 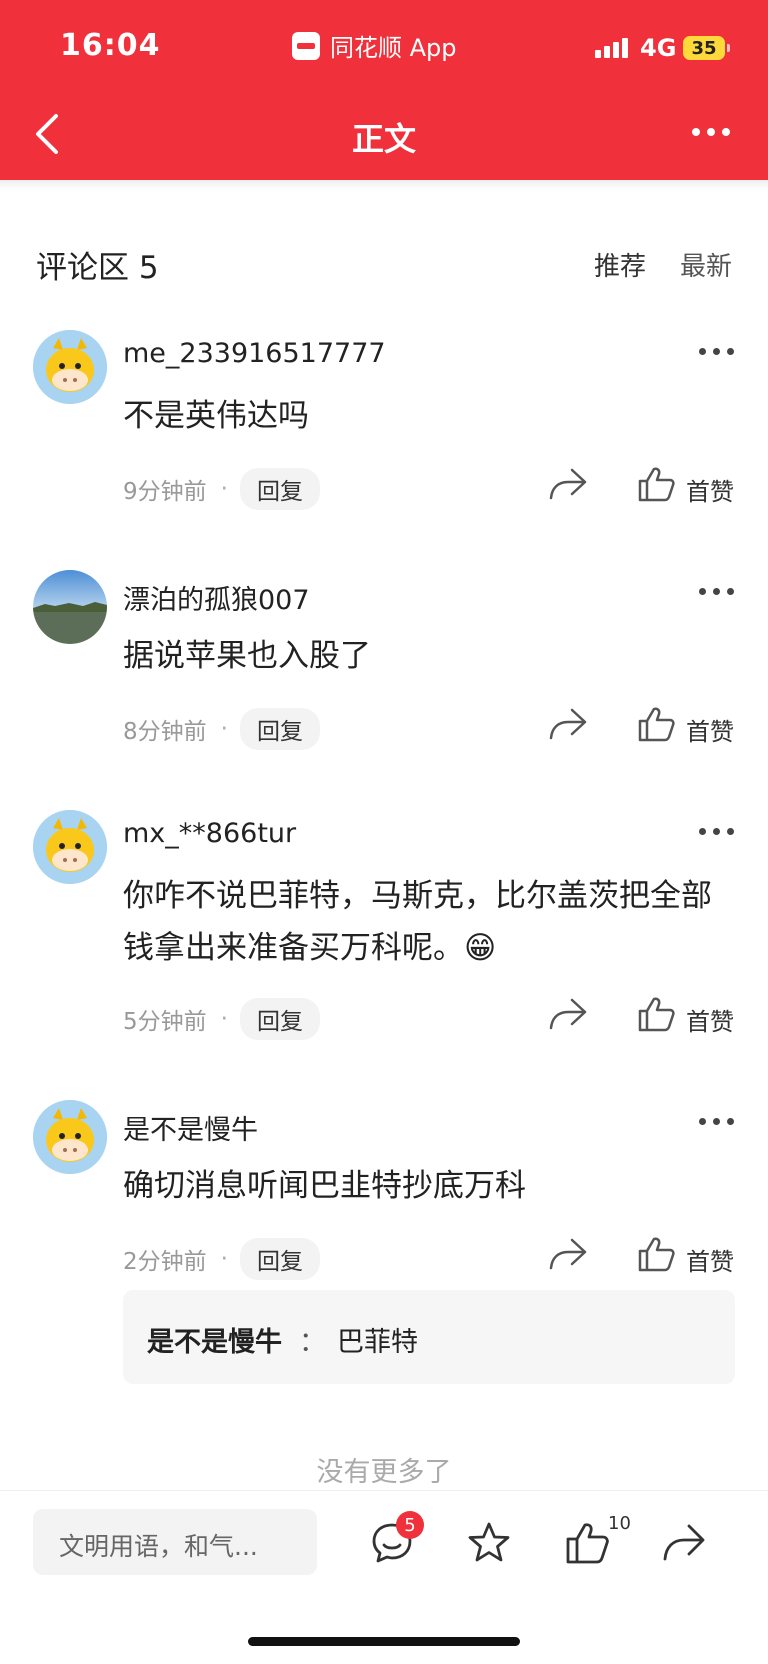 What do you see at coordinates (306, 45) in the screenshot?
I see `app-logo-icon` at bounding box center [306, 45].